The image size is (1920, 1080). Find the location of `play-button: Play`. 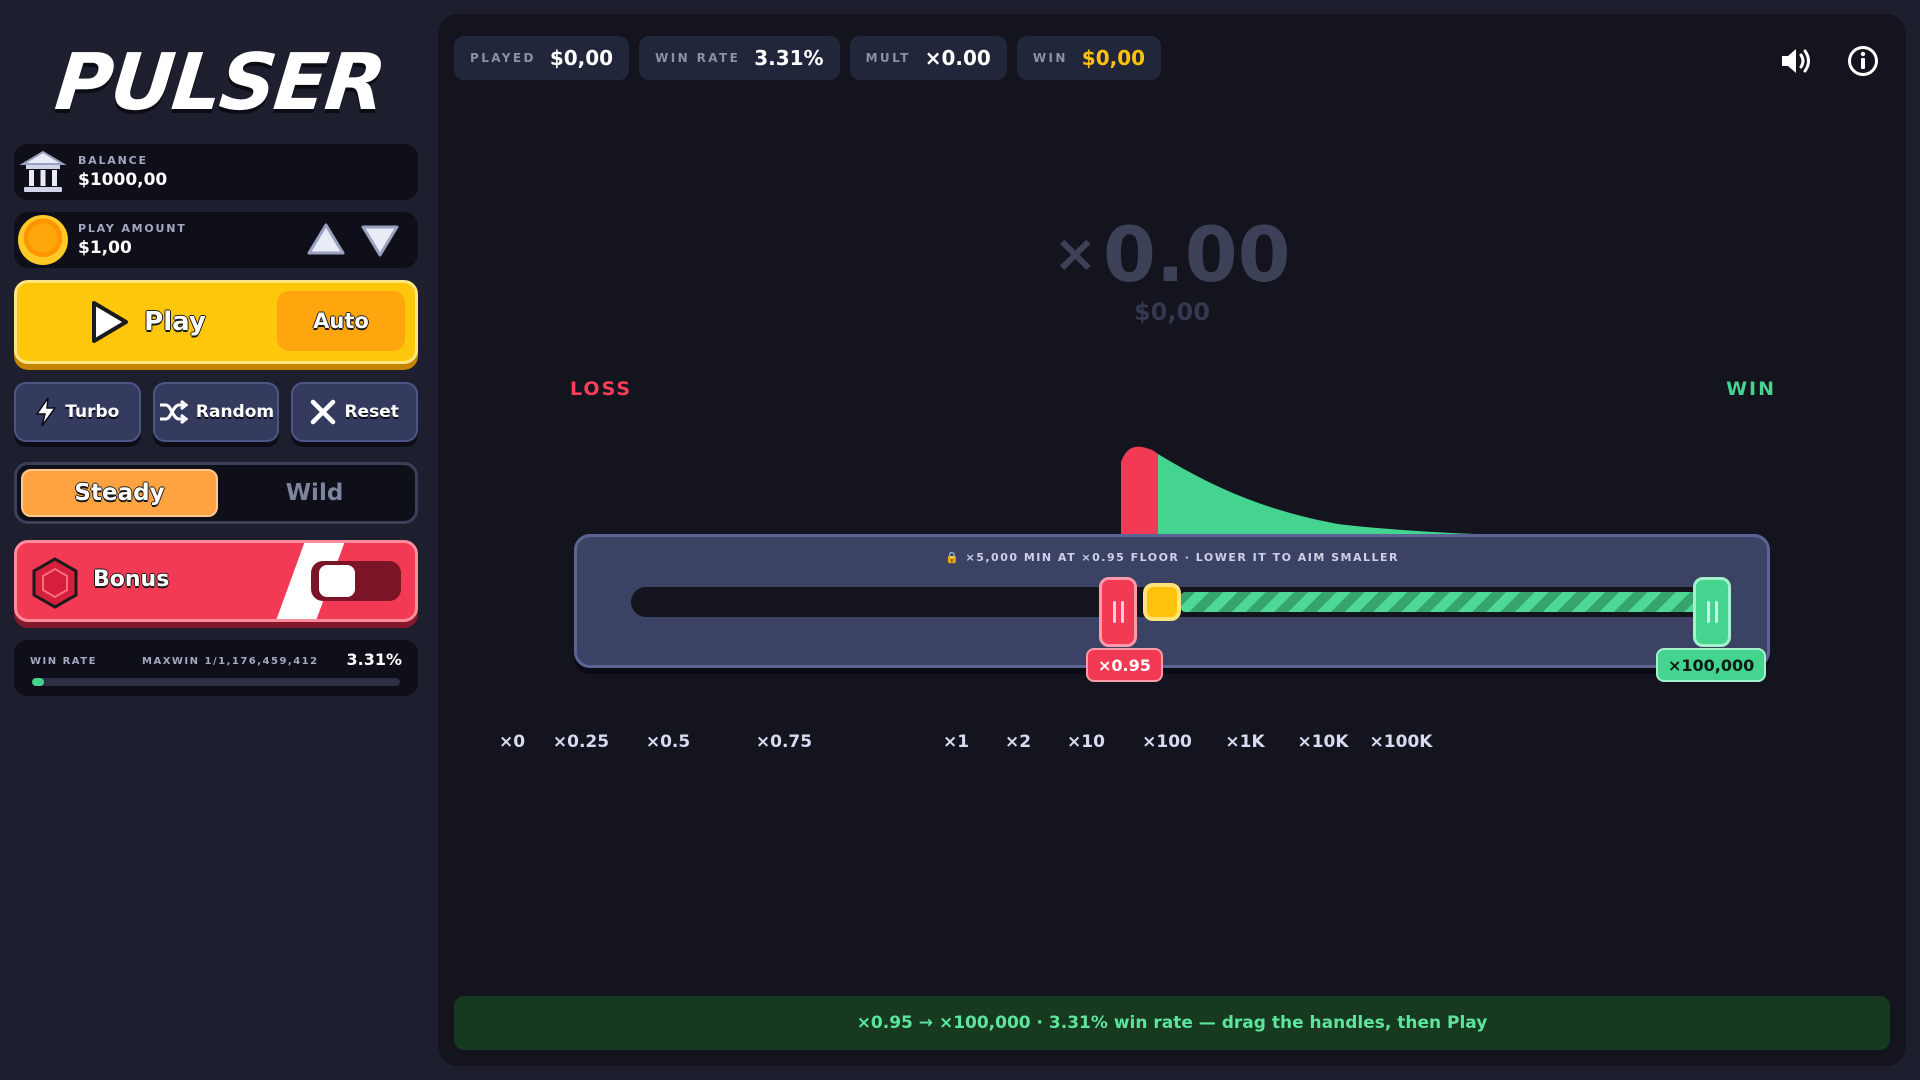

play-button: Play is located at coordinates (147, 322).